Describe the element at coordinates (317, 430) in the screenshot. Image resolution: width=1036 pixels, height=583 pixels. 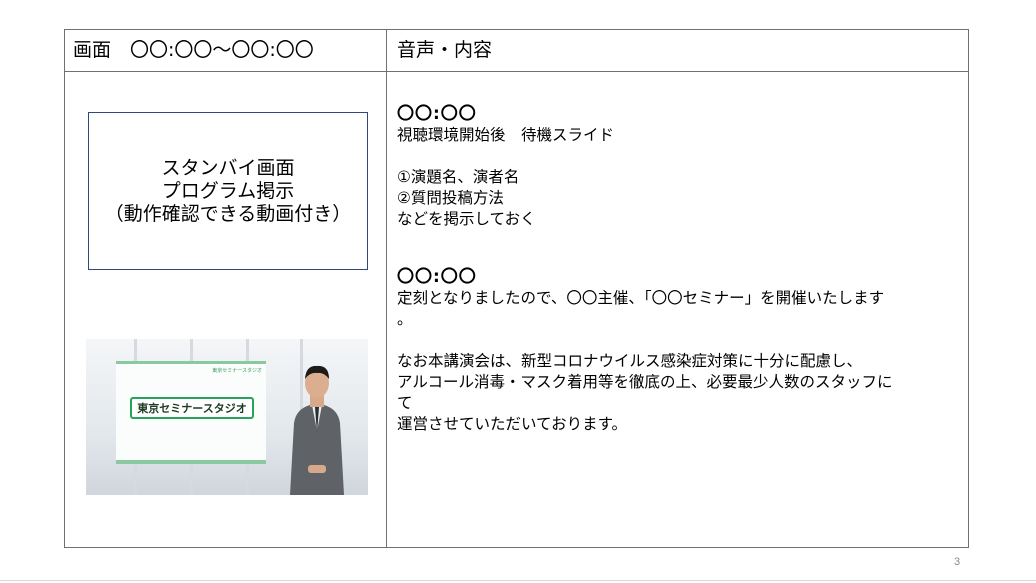
I see `presenter-figure` at that location.